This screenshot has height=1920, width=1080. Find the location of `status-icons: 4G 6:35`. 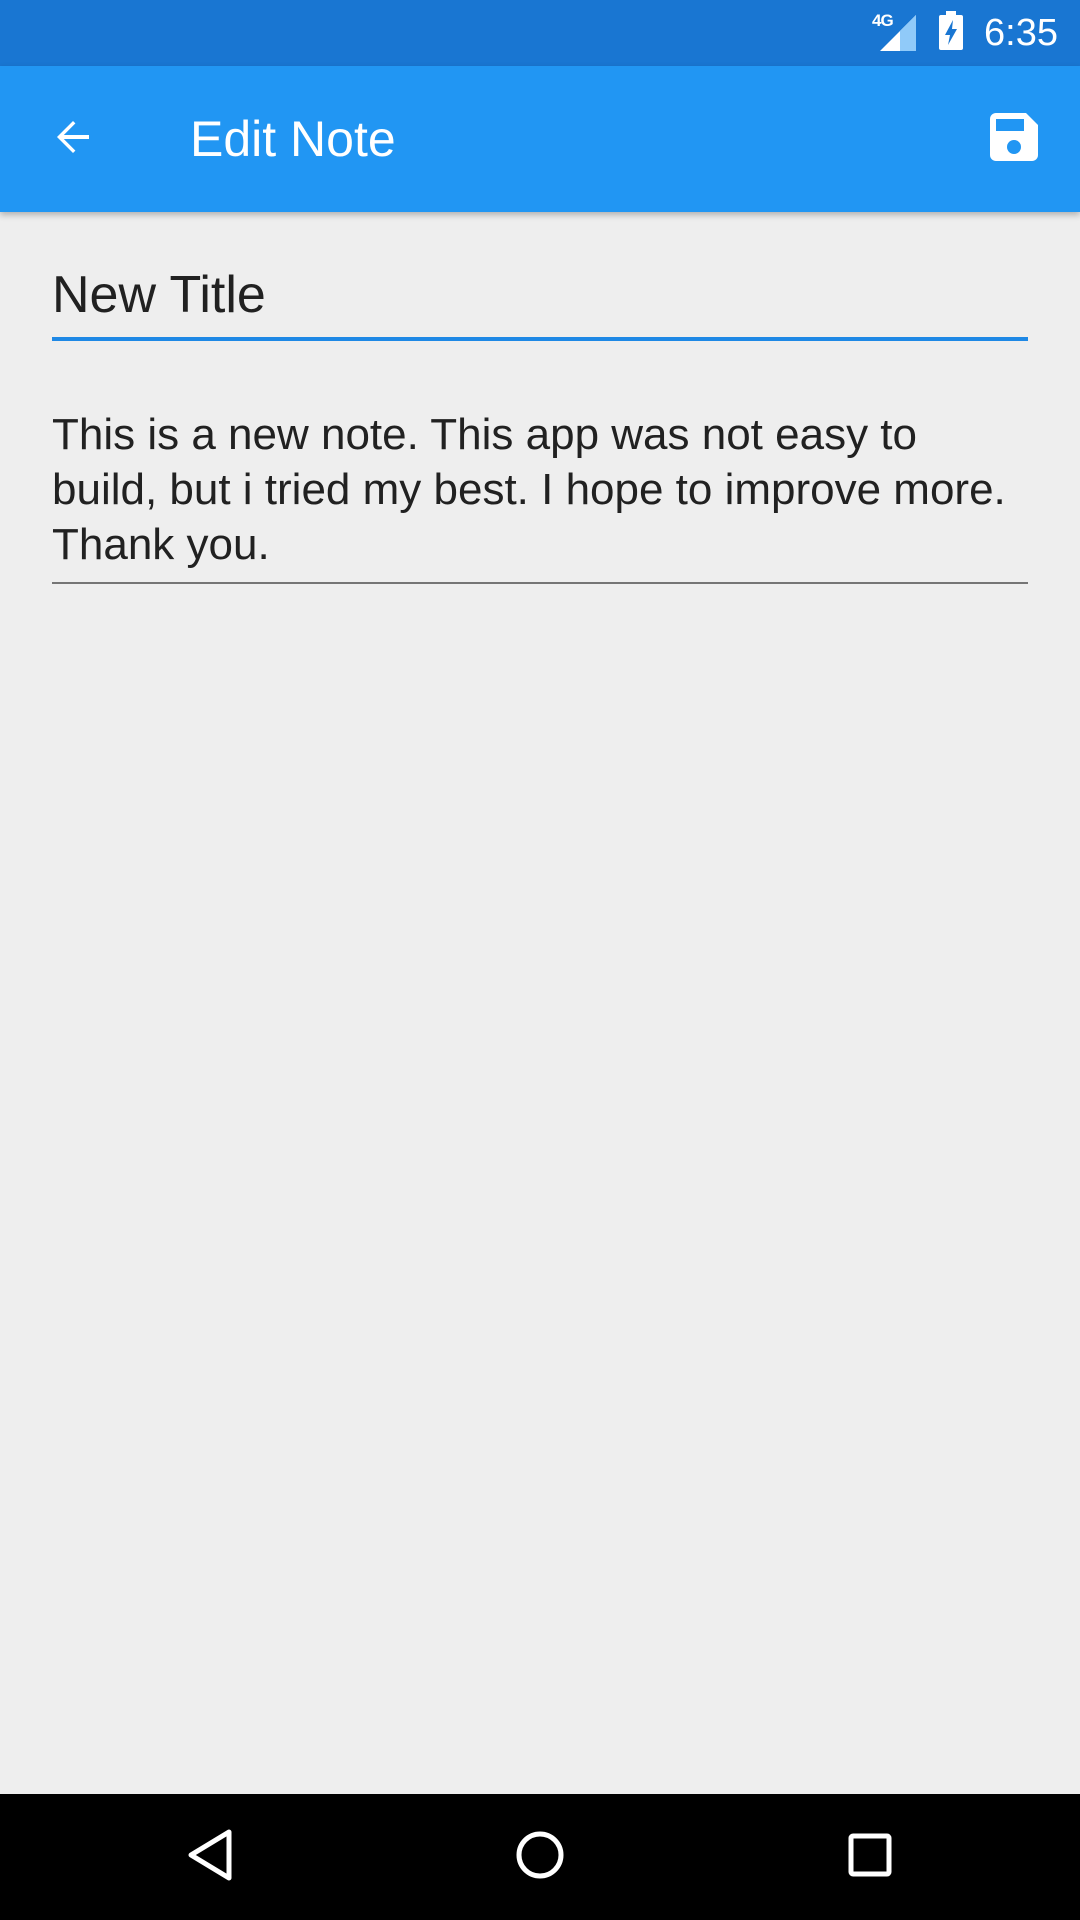

status-icons: 4G 6:35 is located at coordinates (964, 33).